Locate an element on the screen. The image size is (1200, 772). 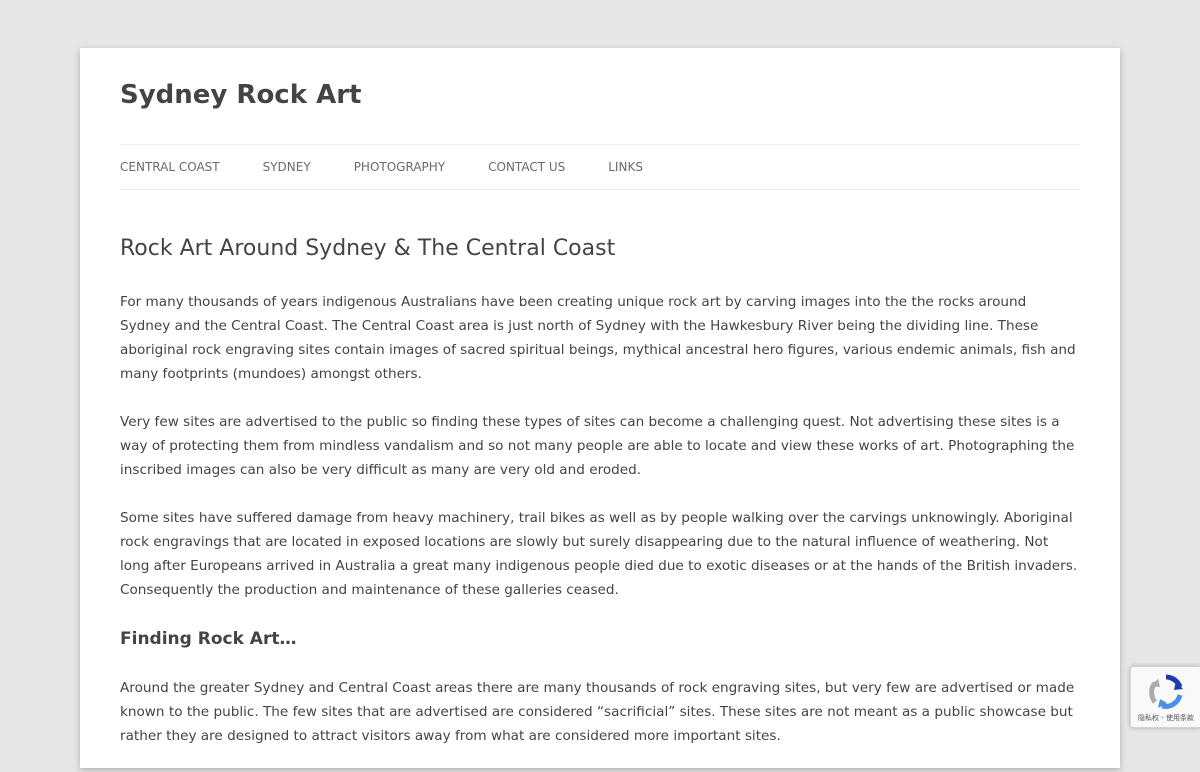
nav-item-photography: PHOTOGRAPHY is located at coordinates (399, 167).